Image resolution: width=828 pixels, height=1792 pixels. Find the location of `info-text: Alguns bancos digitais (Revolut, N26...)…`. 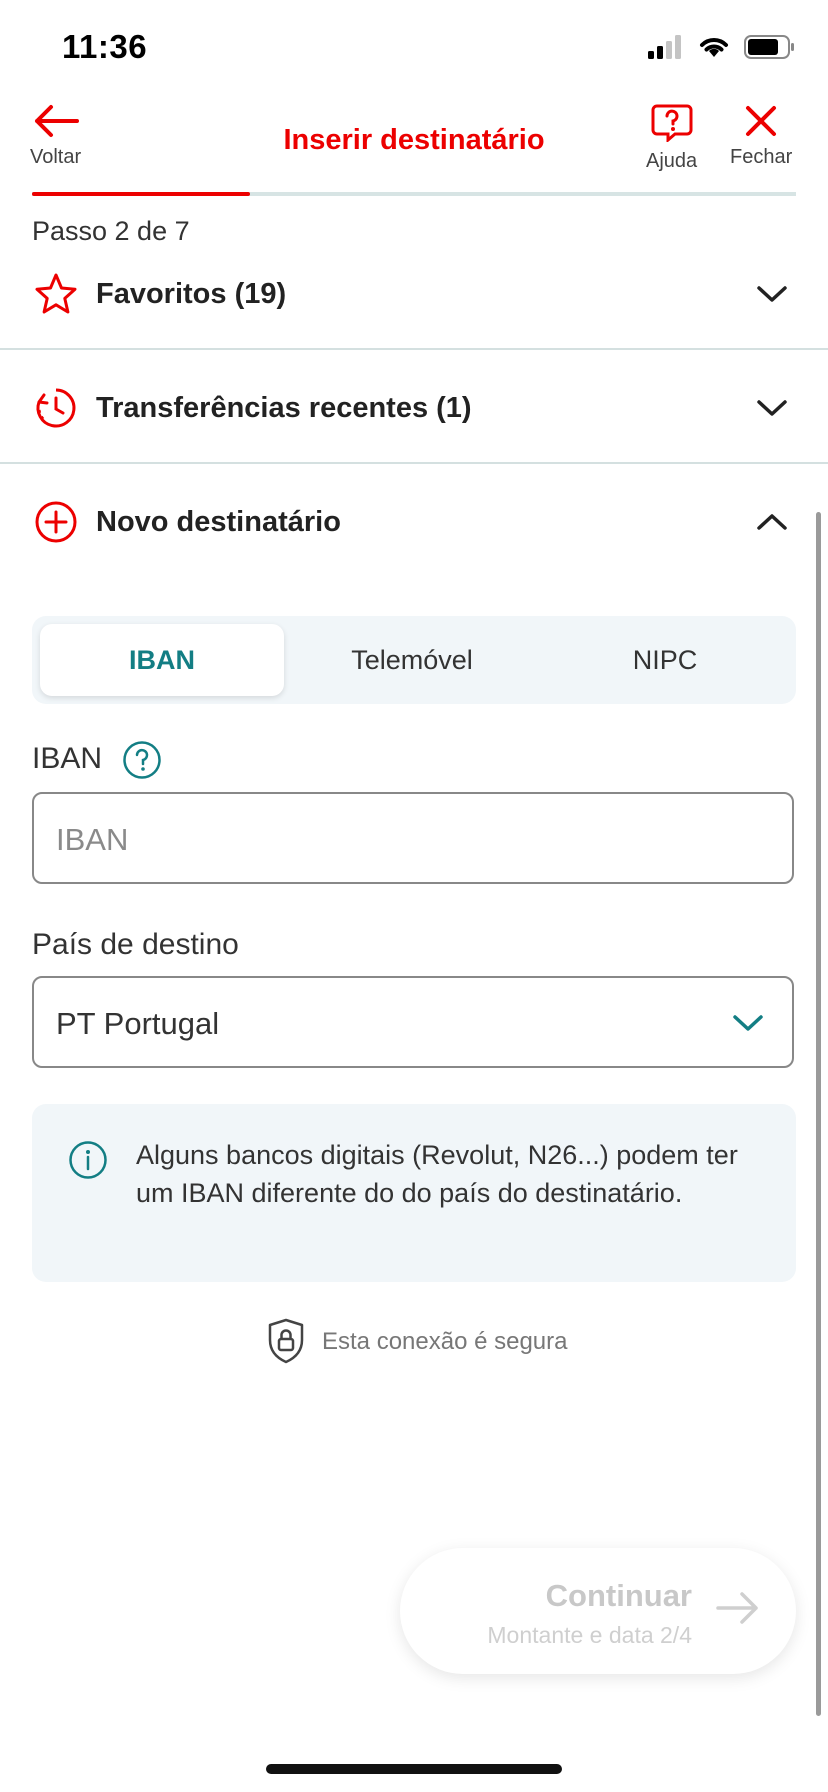

info-text: Alguns bancos digitais (Revolut, N26...)… is located at coordinates (437, 1174).